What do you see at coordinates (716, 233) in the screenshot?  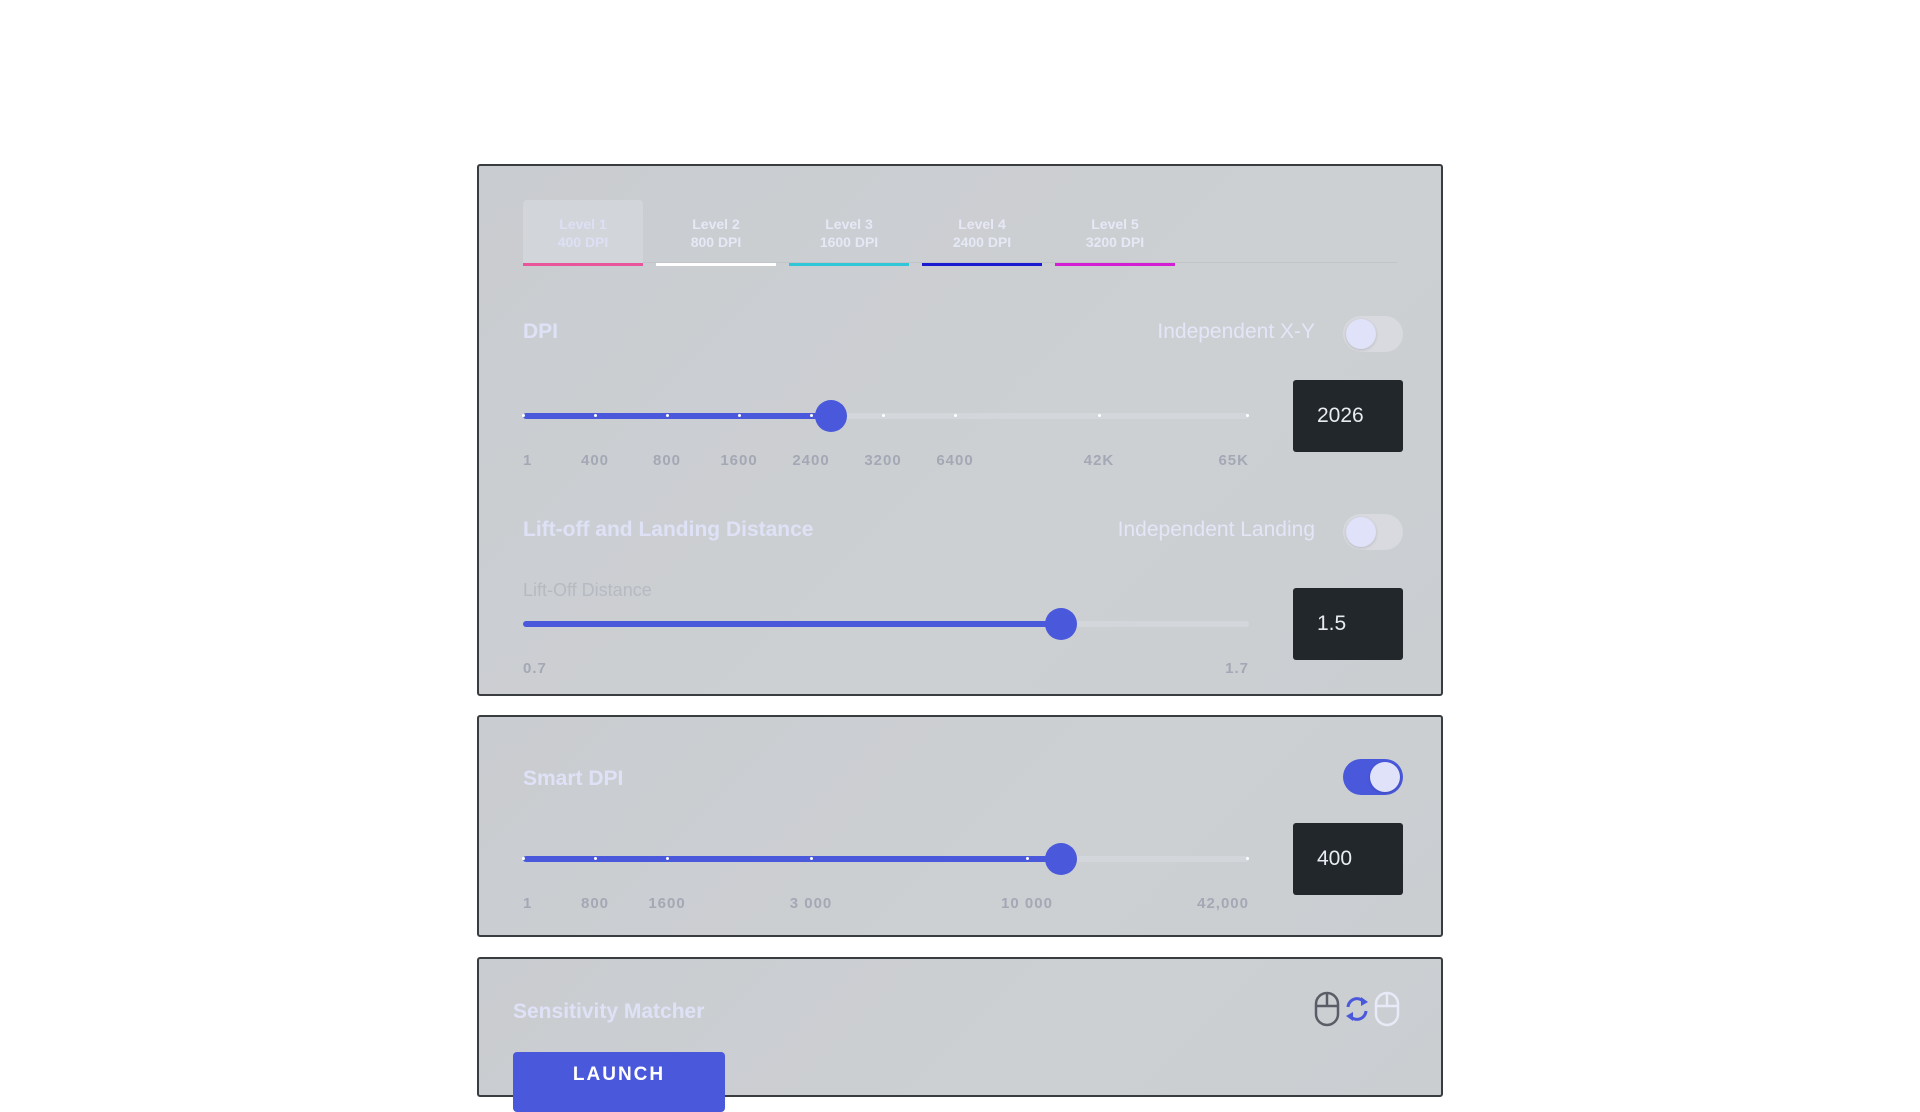 I see `tab-level-2: Level 2 800 DPI` at bounding box center [716, 233].